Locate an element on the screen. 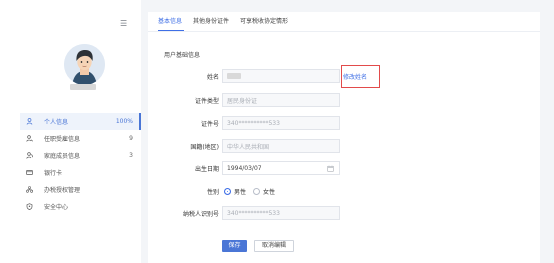  cancel-edit-button: 取消编辑 is located at coordinates (274, 246).